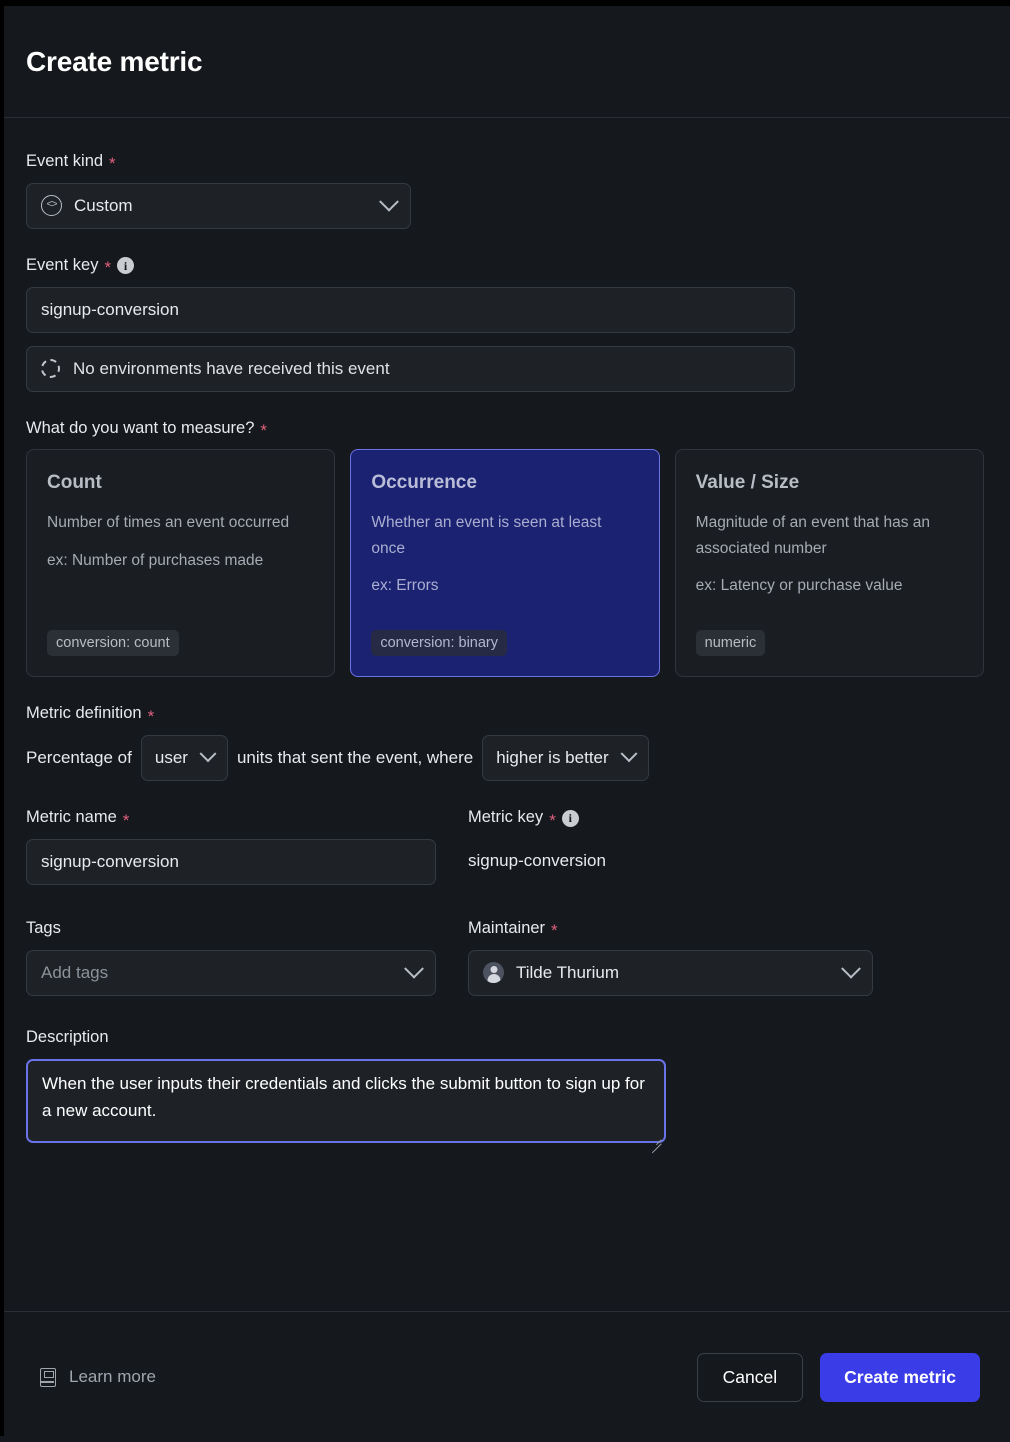 This screenshot has height=1442, width=1010. What do you see at coordinates (231, 929) in the screenshot?
I see `tags-label: Tags` at bounding box center [231, 929].